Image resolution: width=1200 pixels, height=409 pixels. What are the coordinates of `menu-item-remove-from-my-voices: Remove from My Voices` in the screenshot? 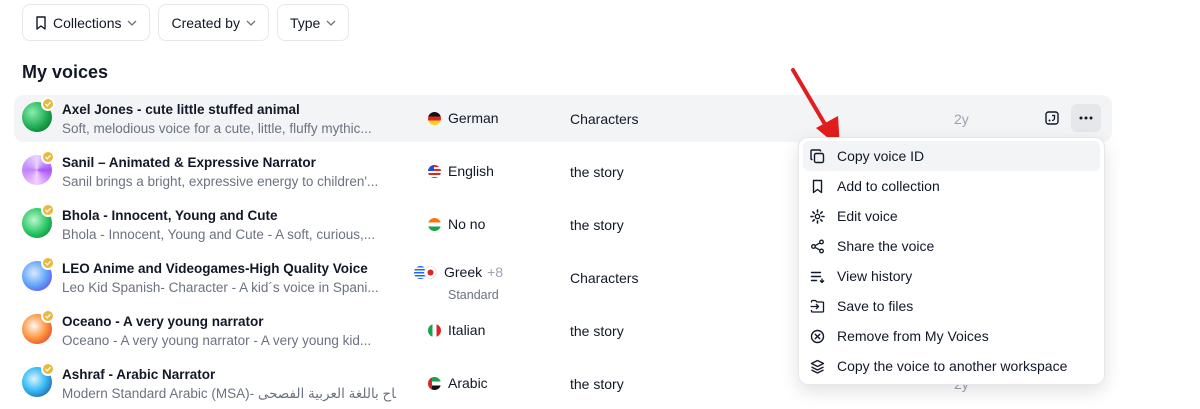 It's located at (951, 336).